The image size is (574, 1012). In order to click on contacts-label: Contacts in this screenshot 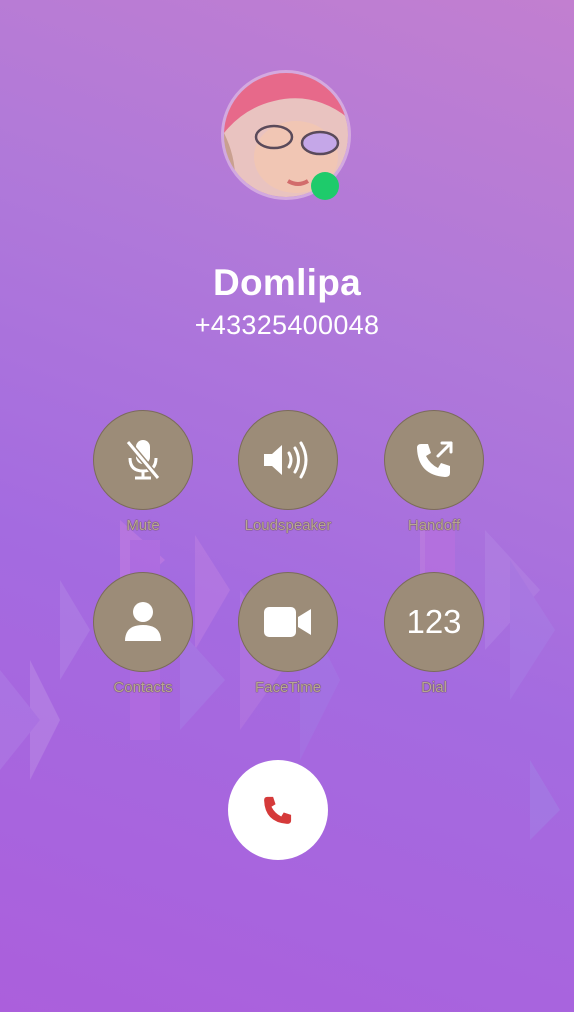, I will do `click(143, 687)`.